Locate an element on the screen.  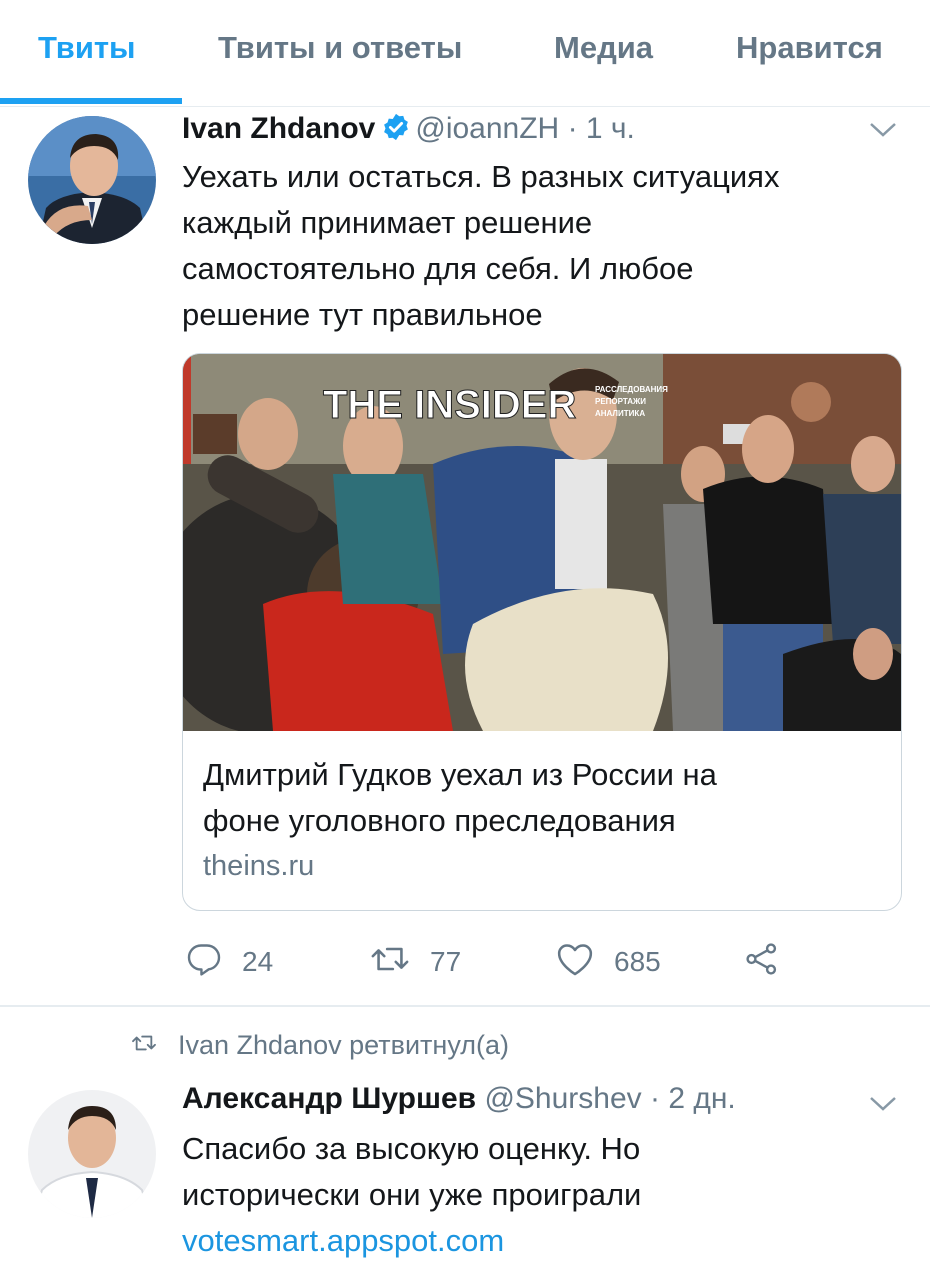
tweet-time: 1 ч. is located at coordinates (610, 128).